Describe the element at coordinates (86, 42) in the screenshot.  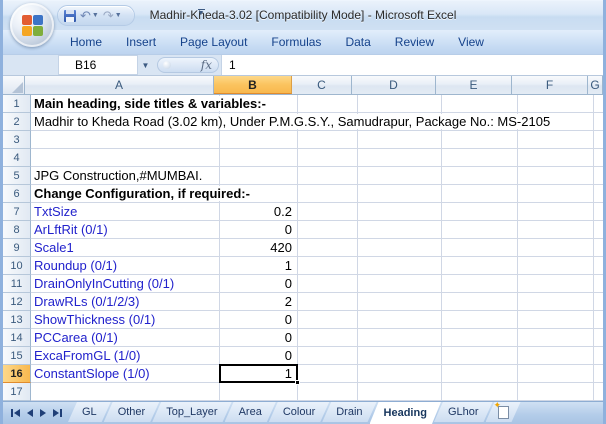
I see `ribbon-tab-home: Home` at that location.